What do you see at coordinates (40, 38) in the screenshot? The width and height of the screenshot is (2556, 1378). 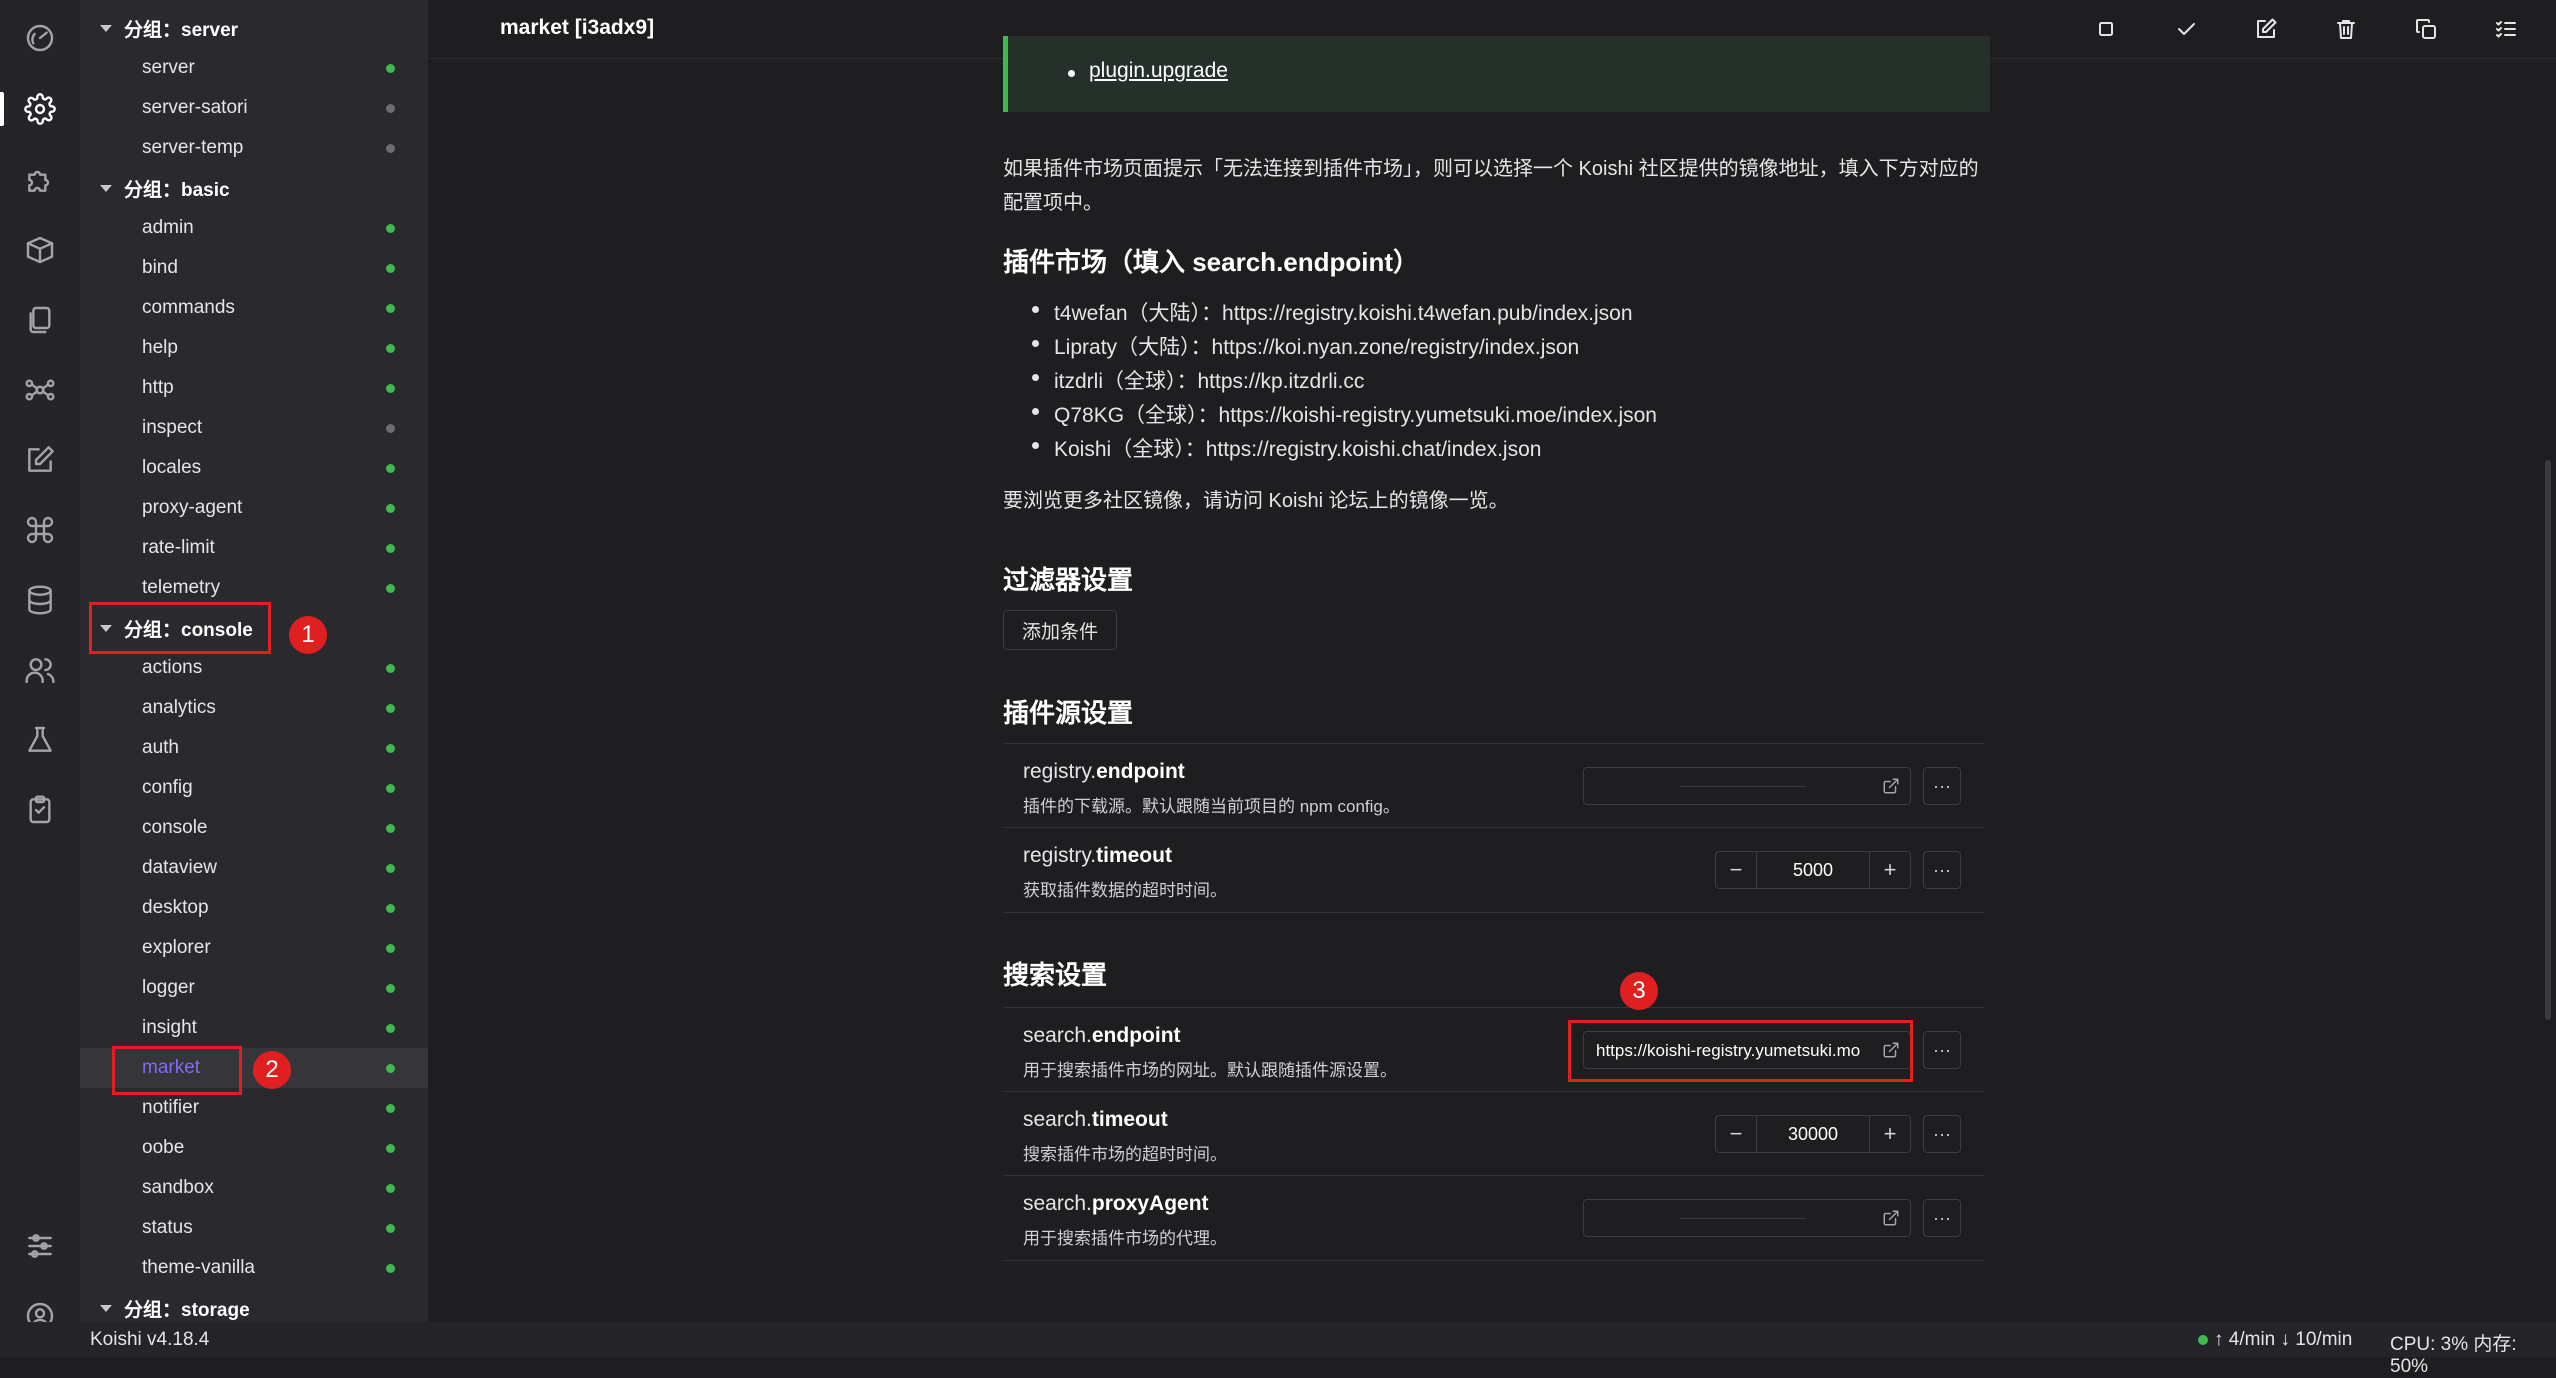 I see `dashboard-icon` at bounding box center [40, 38].